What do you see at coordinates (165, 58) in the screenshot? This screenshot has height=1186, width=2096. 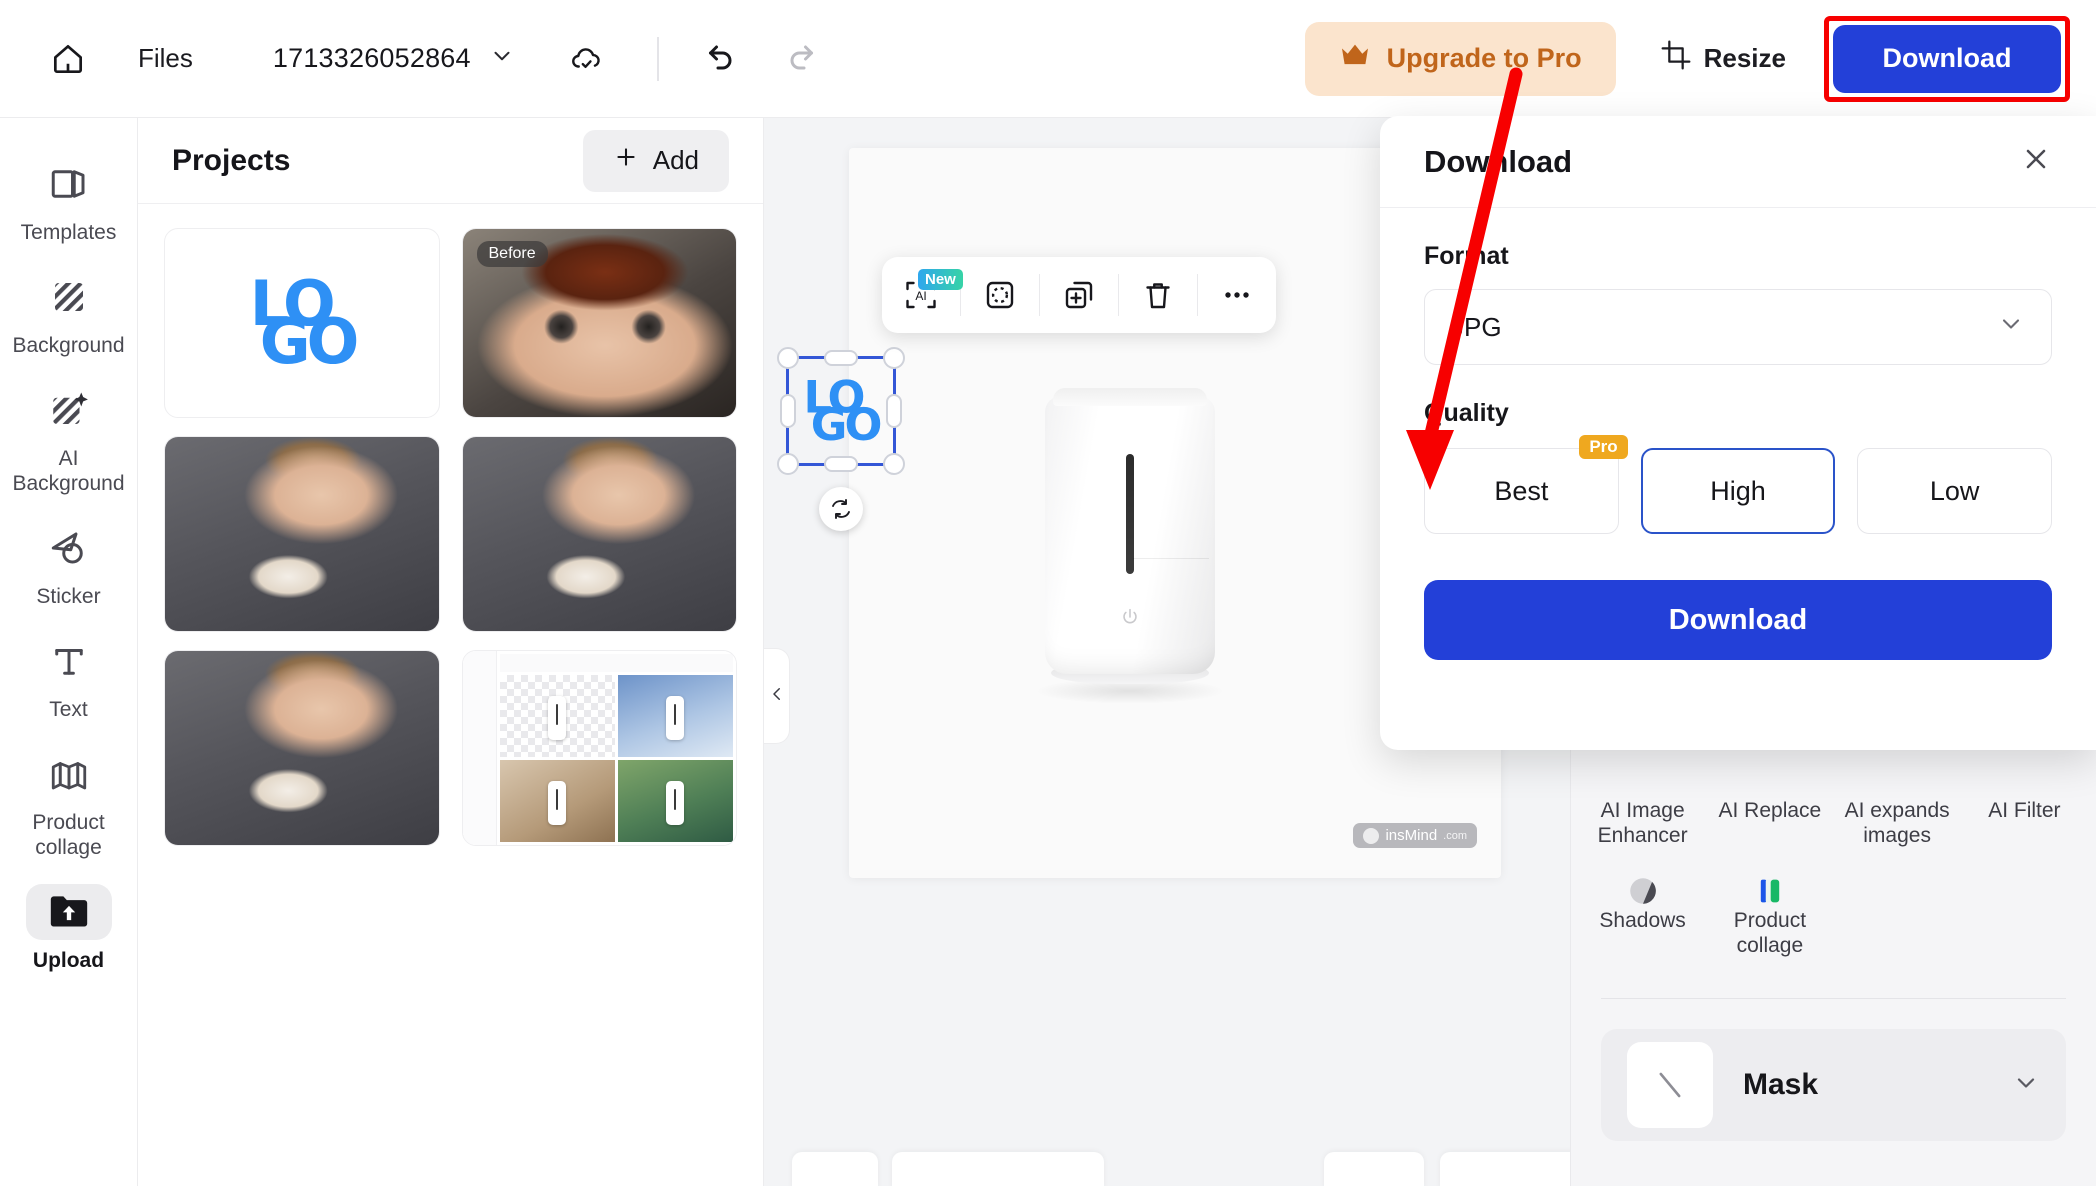 I see `files-label: Files` at bounding box center [165, 58].